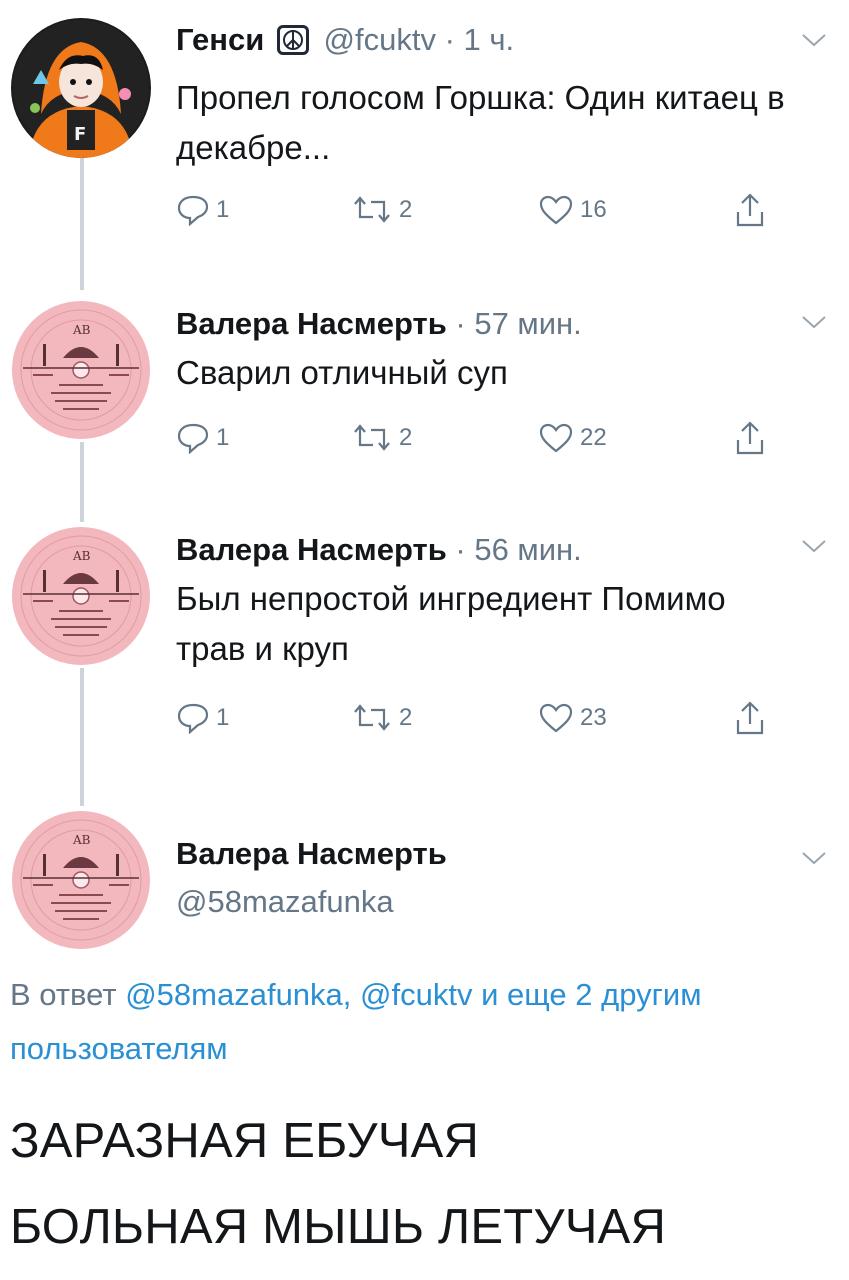 Image resolution: width=849 pixels, height=1280 pixels. I want to click on like-count: 23, so click(593, 717).